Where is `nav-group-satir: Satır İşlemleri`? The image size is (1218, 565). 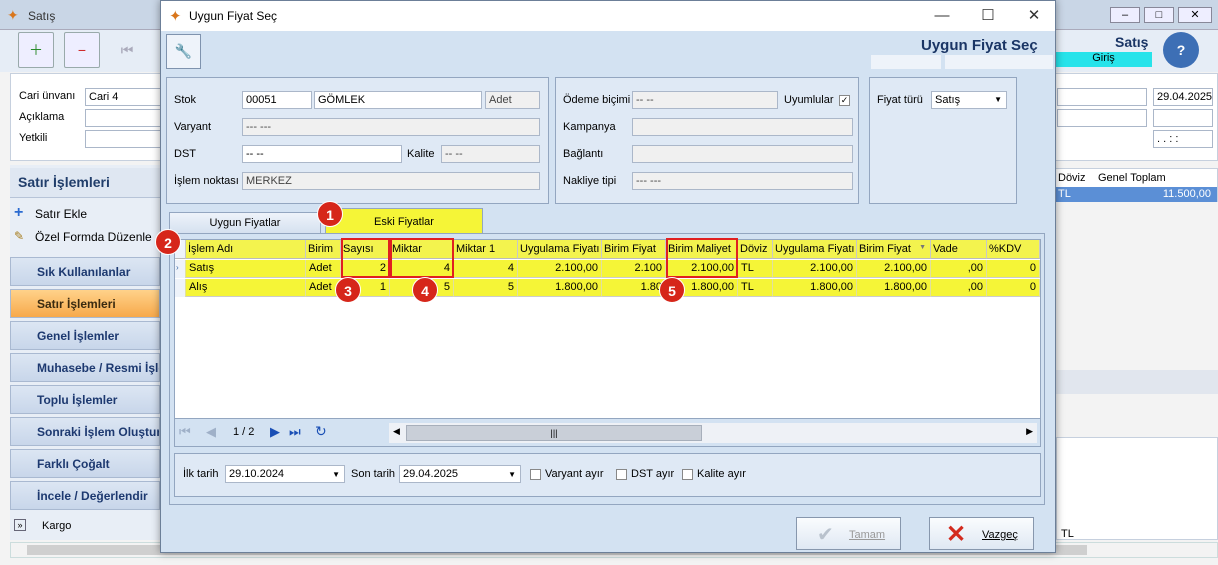
nav-group-satir: Satır İşlemleri is located at coordinates (85, 303).